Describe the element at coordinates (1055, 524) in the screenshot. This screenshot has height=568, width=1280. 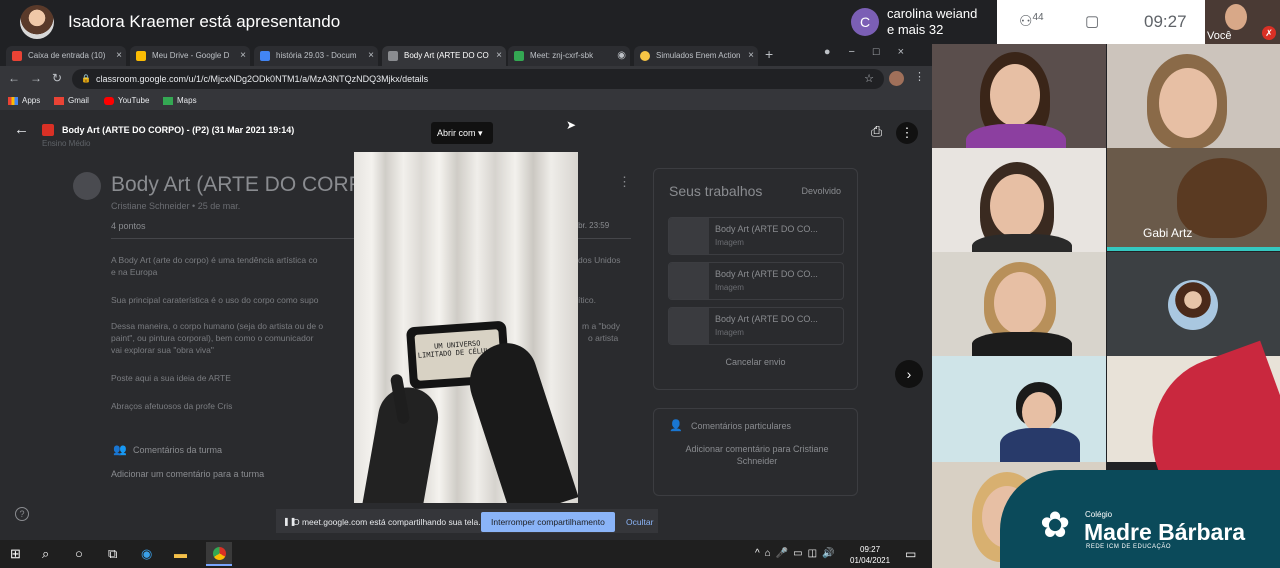
I see `school-emblem-icon: ✿` at that location.